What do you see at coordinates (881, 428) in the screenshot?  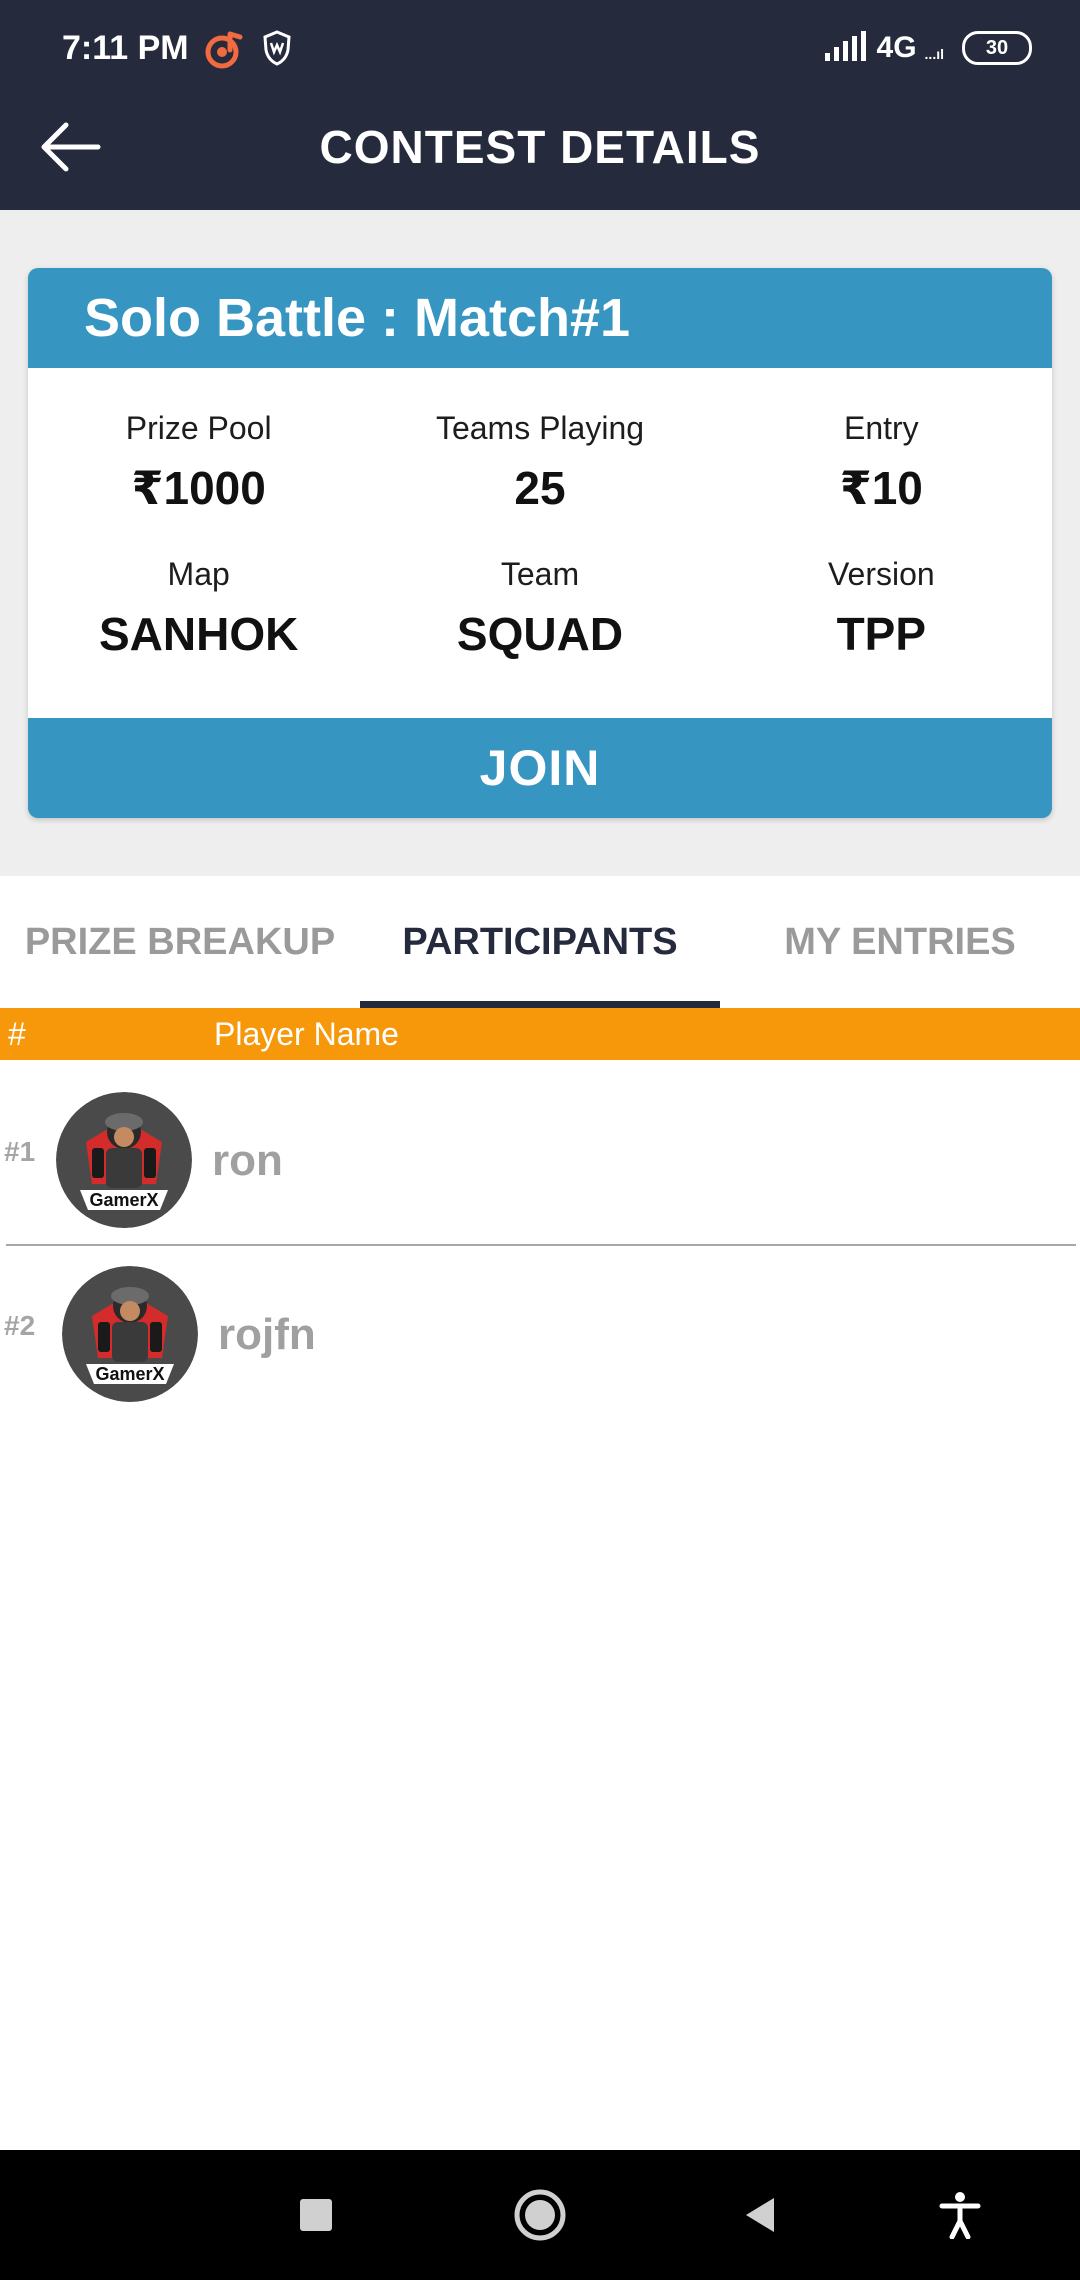 I see `entry-label: Entry` at bounding box center [881, 428].